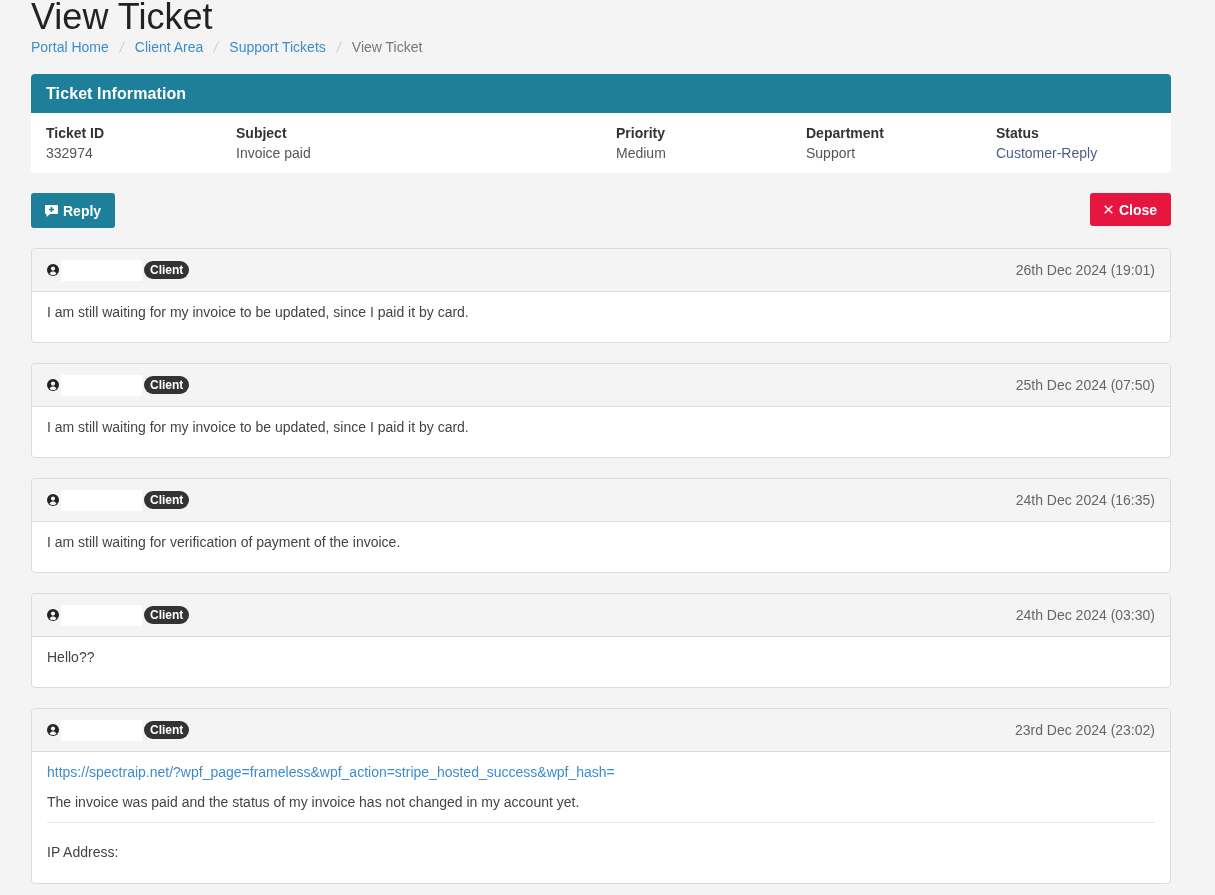 The image size is (1215, 895). Describe the element at coordinates (169, 47) in the screenshot. I see `breadcrumb-link: Client Area` at that location.